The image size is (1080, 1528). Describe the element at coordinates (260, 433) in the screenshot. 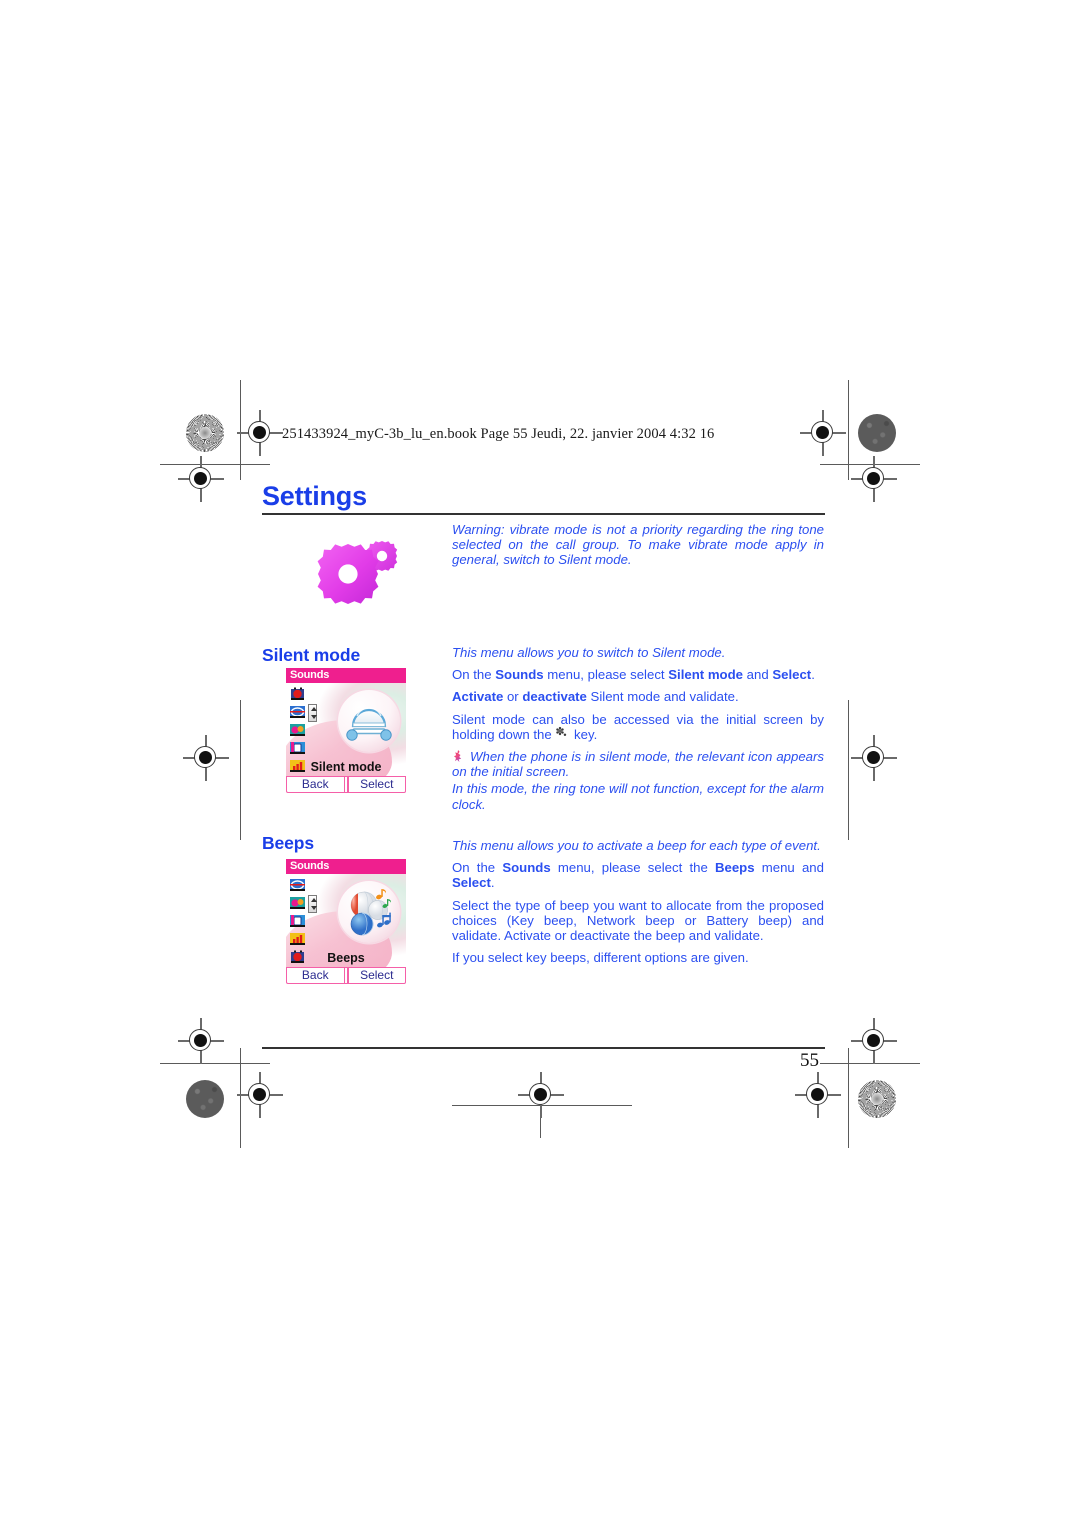

I see `registration-mark-top-left` at that location.